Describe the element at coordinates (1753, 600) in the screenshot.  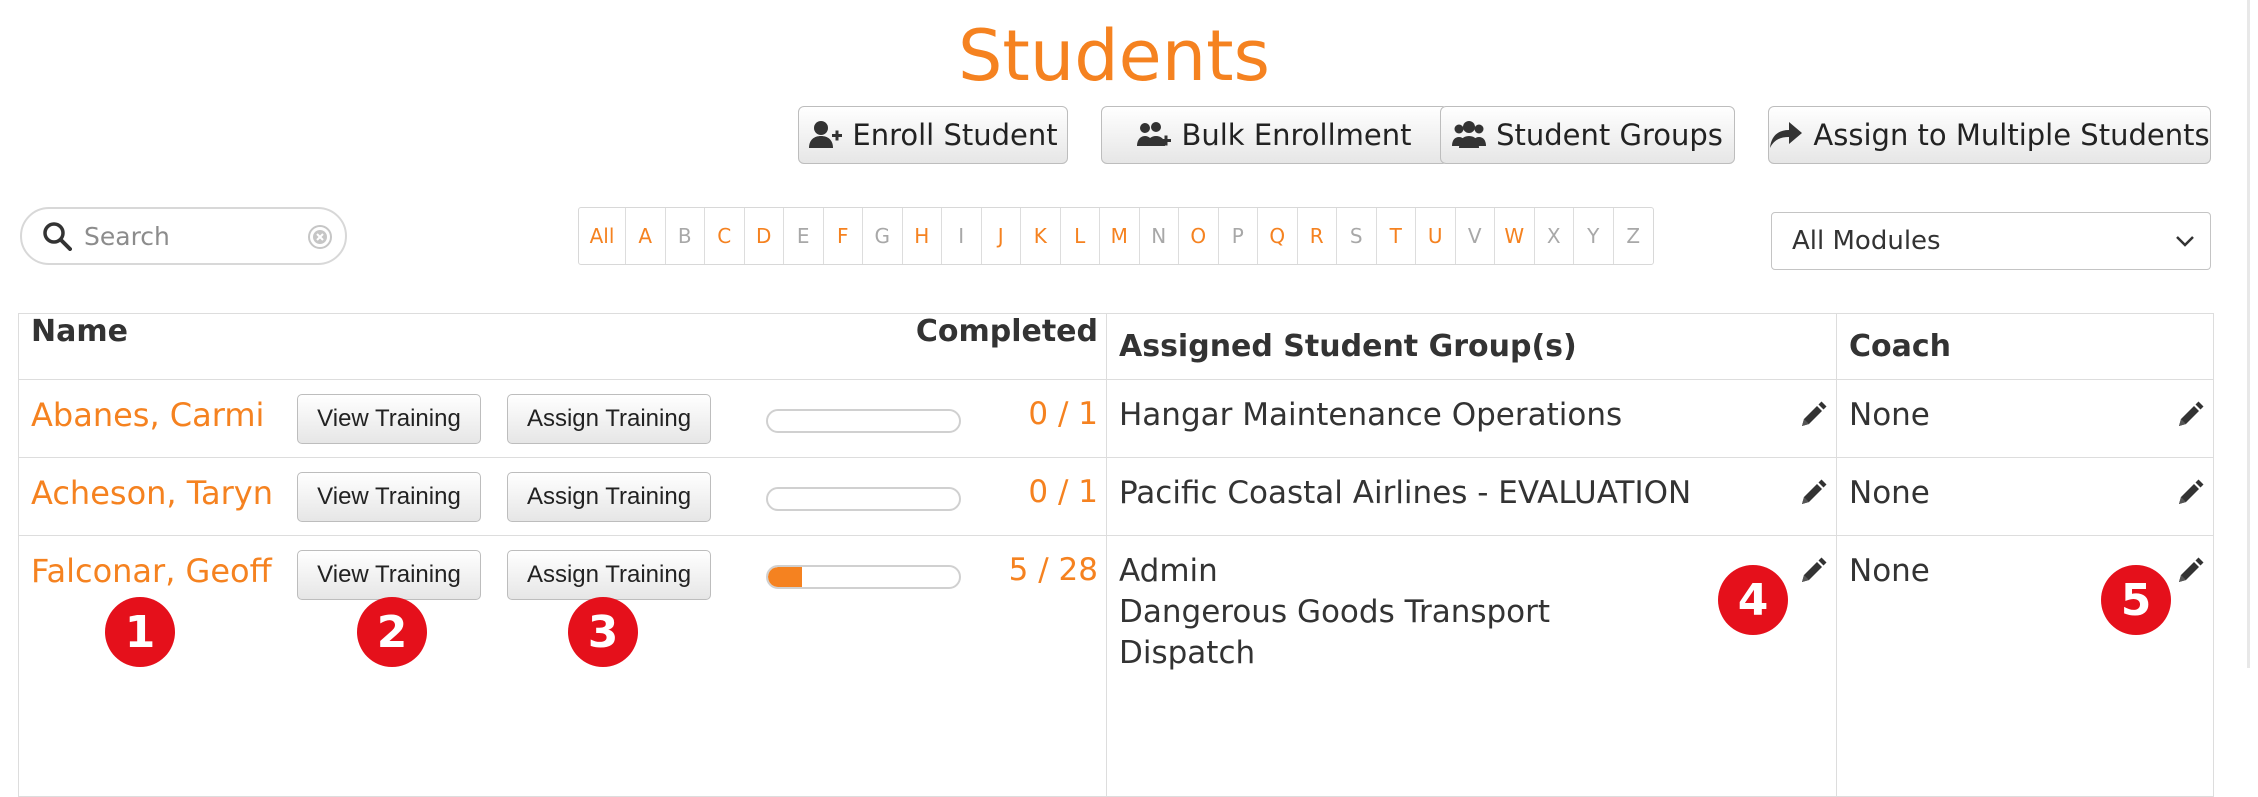
I see `callout-badge-4: 4` at that location.